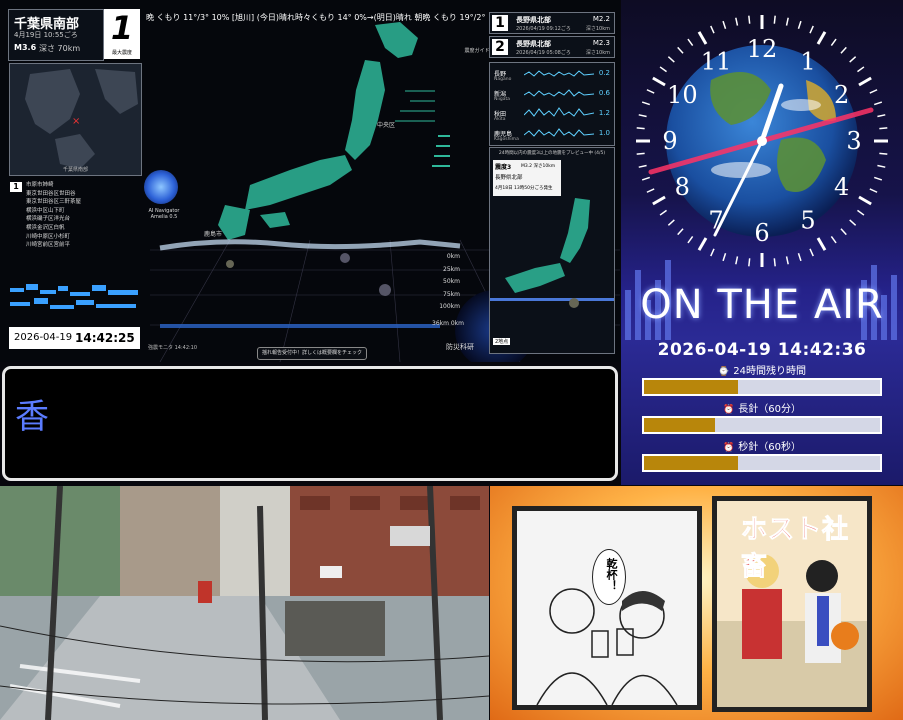 The image size is (903, 720). Describe the element at coordinates (105, 338) in the screenshot. I see `monitor-time: 14:42:25` at that location.